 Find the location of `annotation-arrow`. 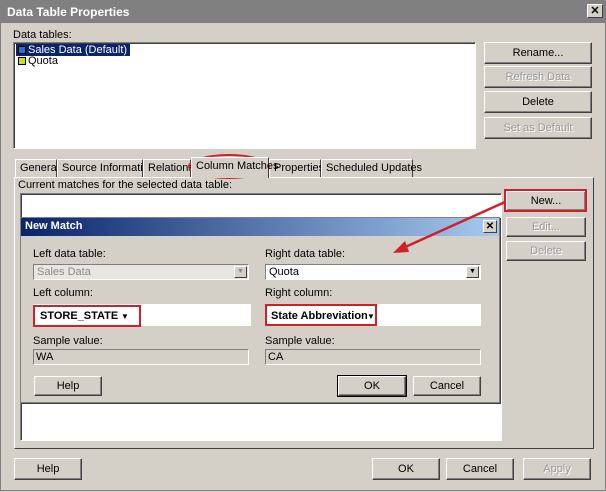

annotation-arrow is located at coordinates (449, 226).